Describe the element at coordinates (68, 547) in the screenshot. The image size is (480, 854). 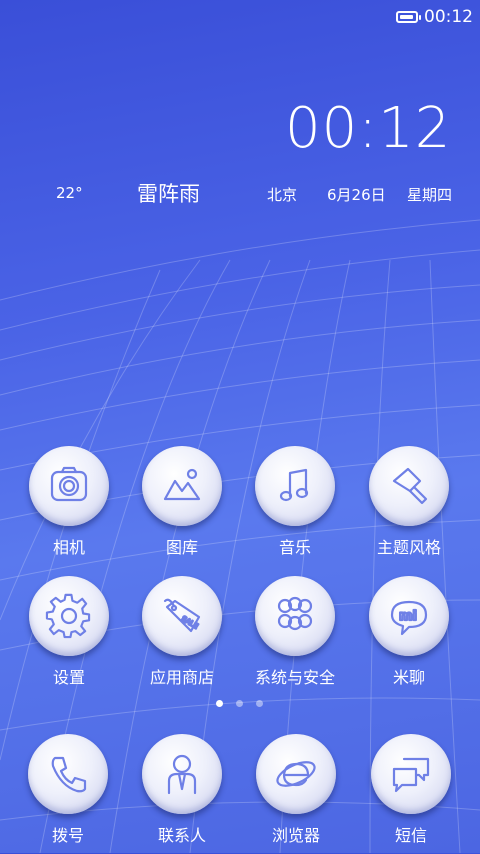
I see `app-label: 相机` at that location.